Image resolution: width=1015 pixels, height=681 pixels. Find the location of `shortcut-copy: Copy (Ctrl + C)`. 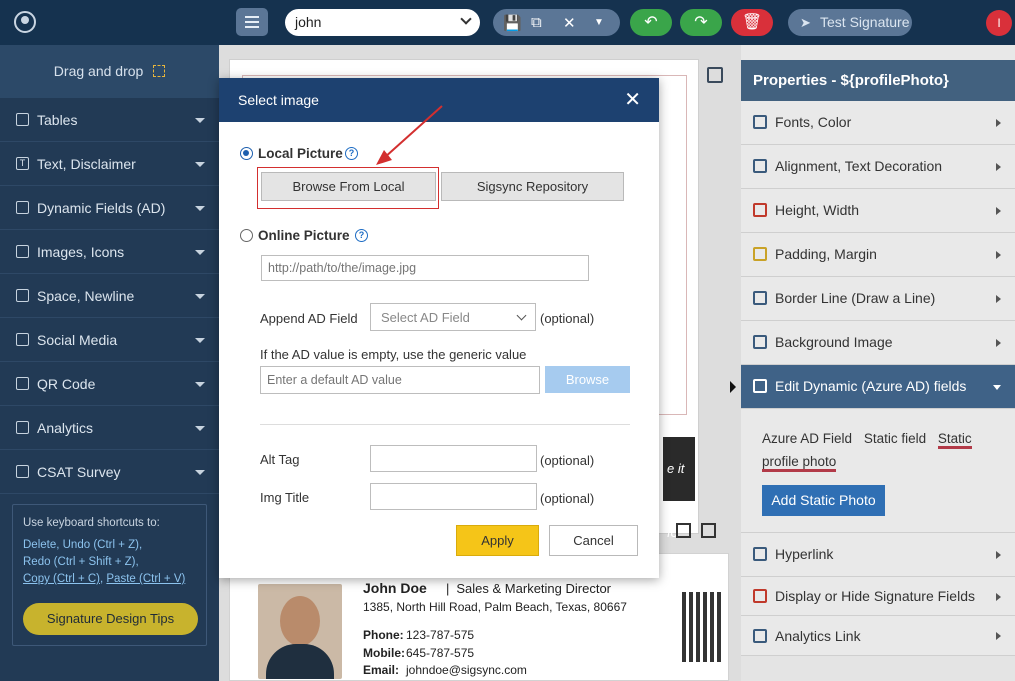

shortcut-copy: Copy (Ctrl + C) is located at coordinates (61, 579).